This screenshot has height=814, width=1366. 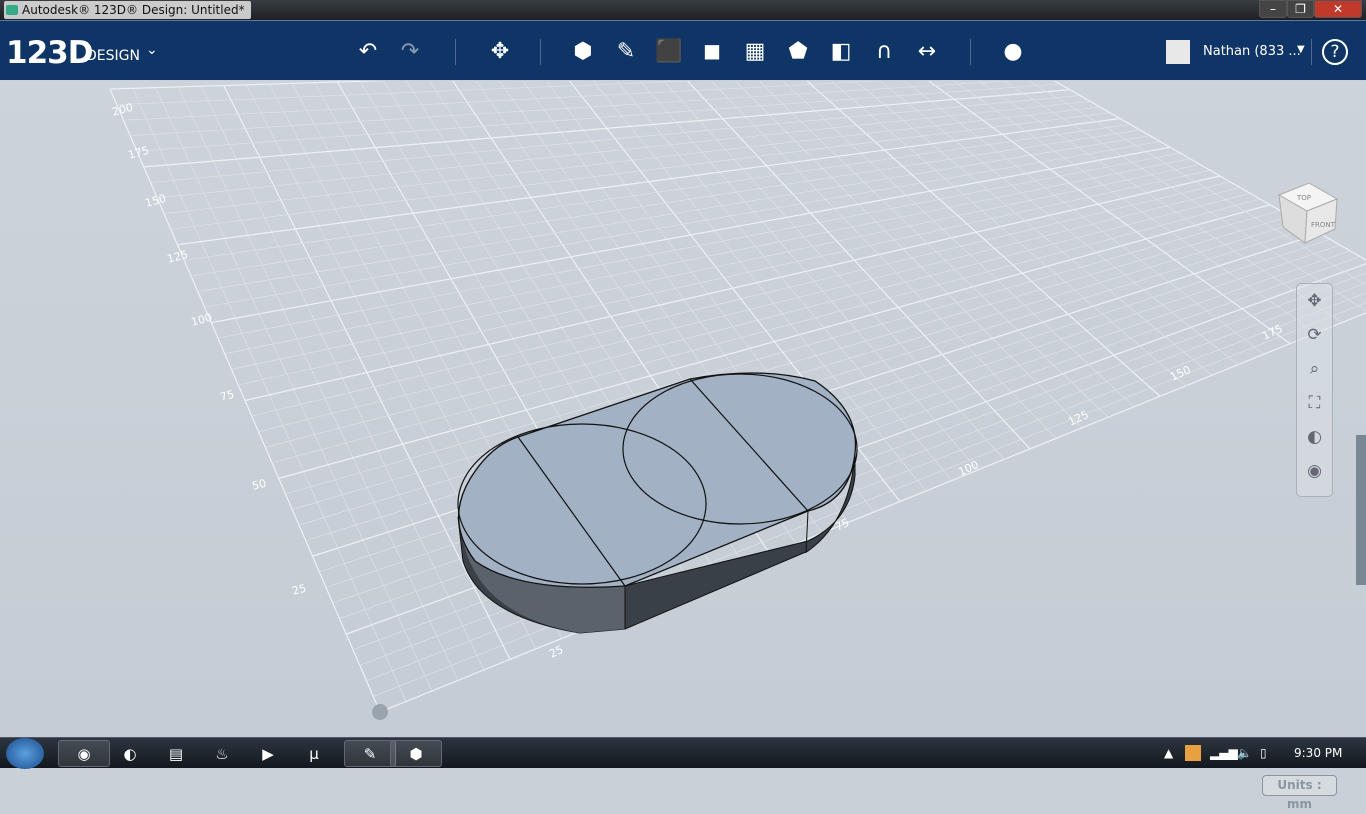 I want to click on media-icon: ▶, so click(x=268, y=753).